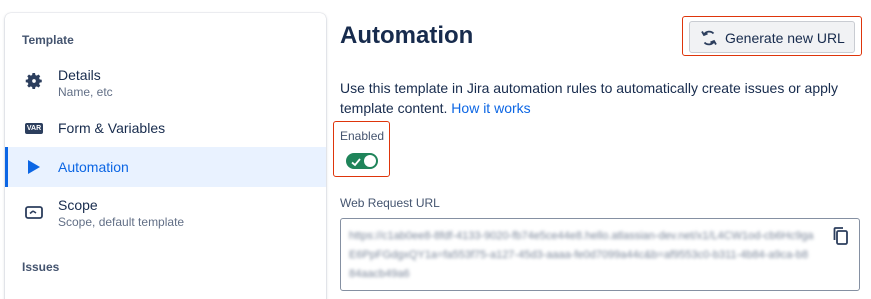  What do you see at coordinates (34, 213) in the screenshot?
I see `scope-icon` at bounding box center [34, 213].